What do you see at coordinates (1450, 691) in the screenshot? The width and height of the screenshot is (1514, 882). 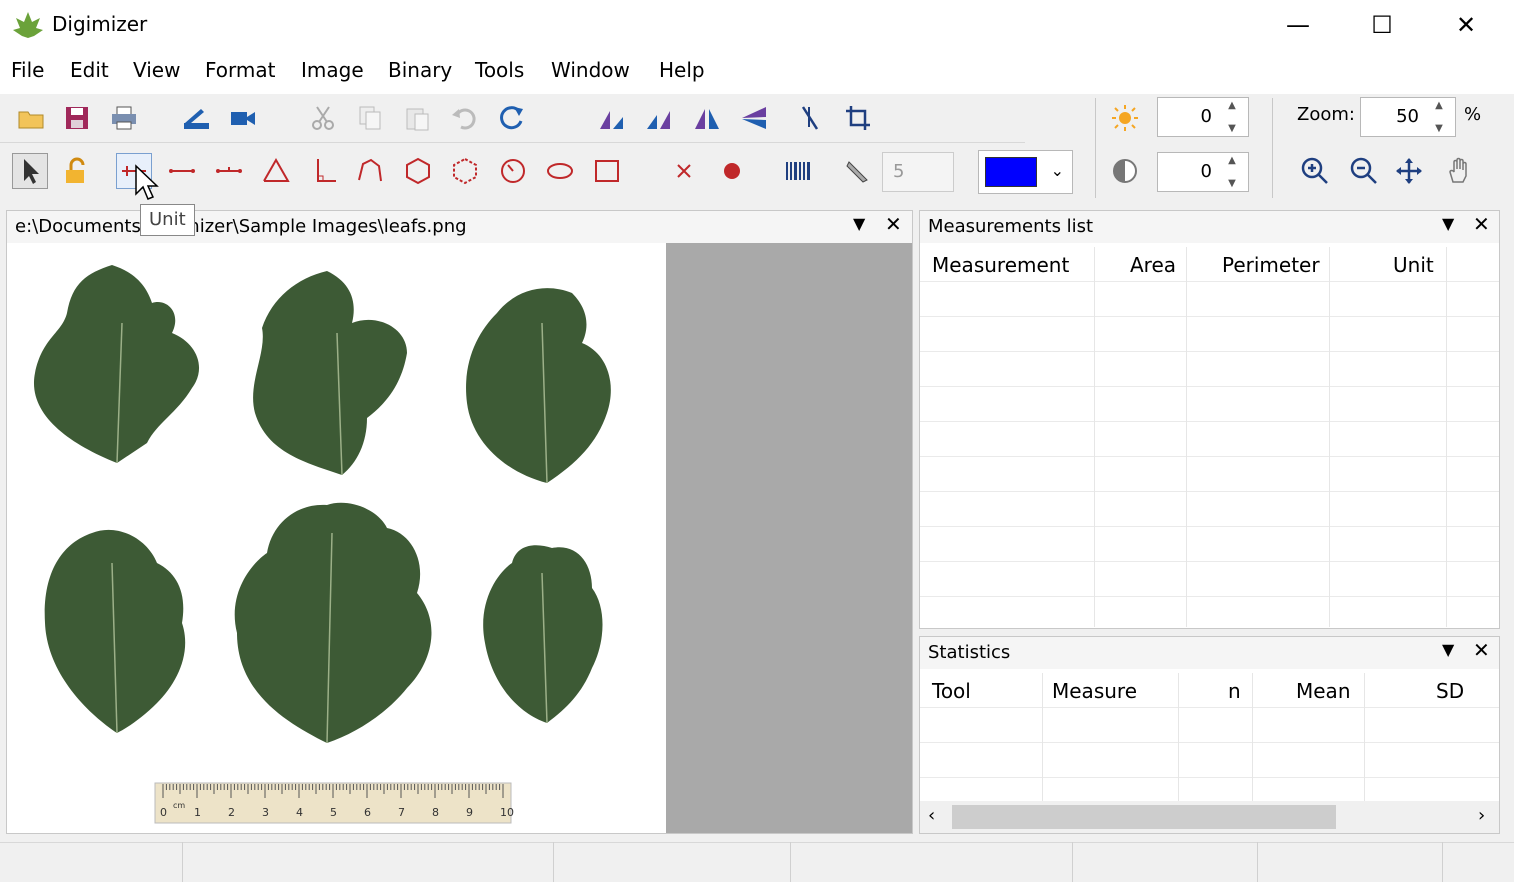 I see `column-header-sd: SD` at bounding box center [1450, 691].